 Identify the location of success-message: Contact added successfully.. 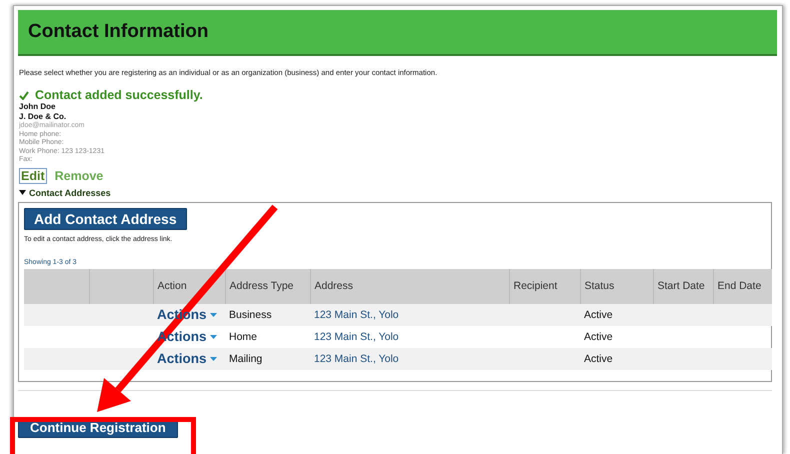
(119, 95).